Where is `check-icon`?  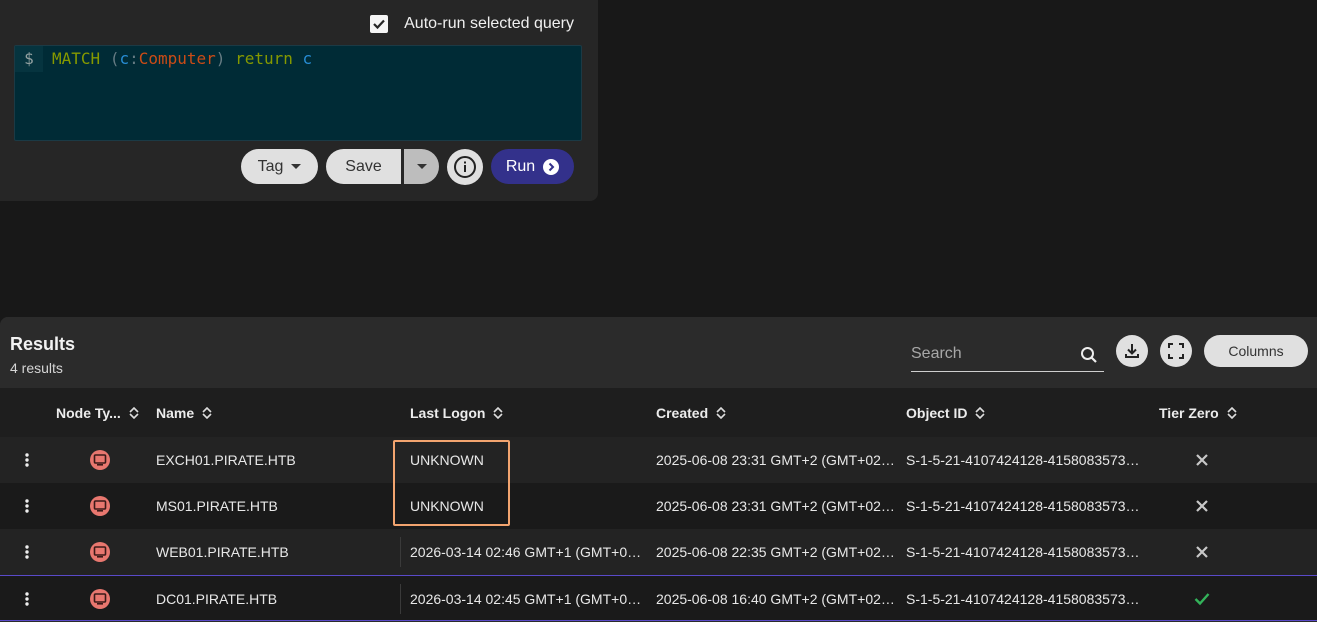 check-icon is located at coordinates (379, 24).